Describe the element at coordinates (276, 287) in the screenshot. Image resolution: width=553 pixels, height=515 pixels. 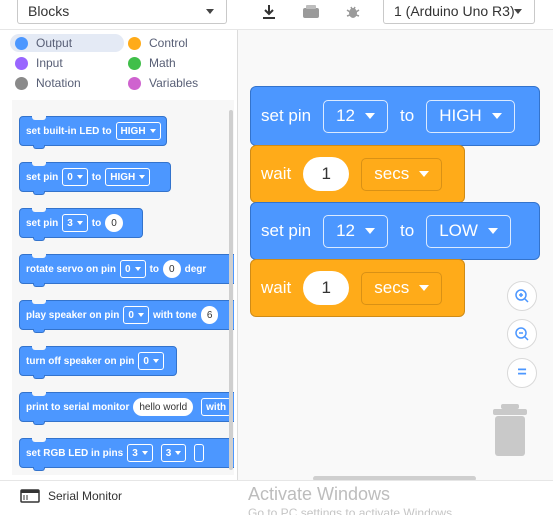
I see `block-text: wait` at that location.